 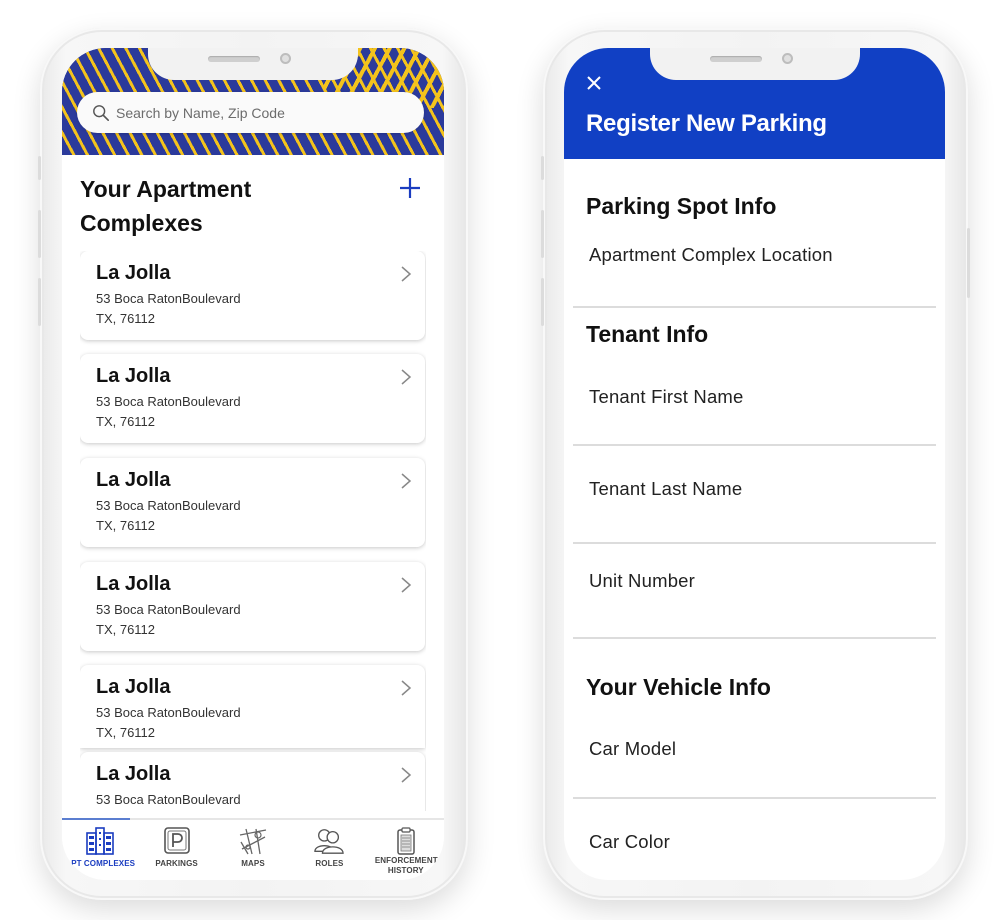 I want to click on section-title-parking-spot: Parking Spot Info, so click(x=681, y=206).